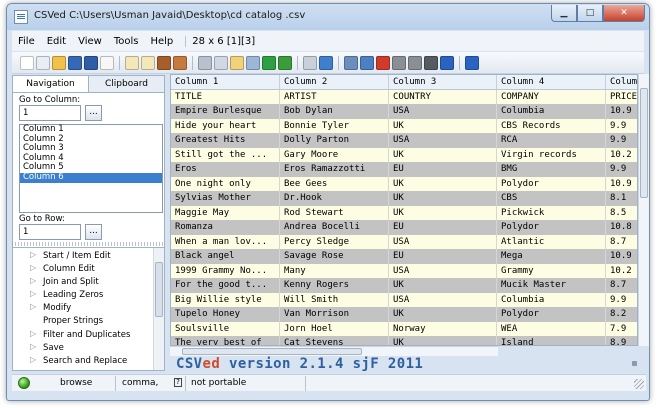 This screenshot has width=660, height=408. What do you see at coordinates (621, 340) in the screenshot?
I see `table-cell: 8.9` at bounding box center [621, 340].